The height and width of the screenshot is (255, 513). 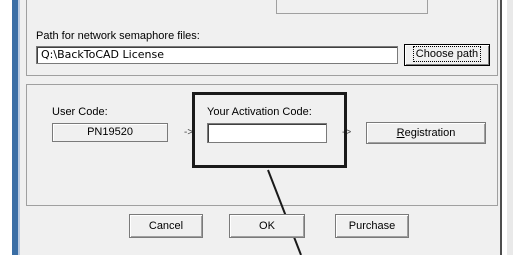 What do you see at coordinates (430, 133) in the screenshot?
I see `registration-label: egistration` at bounding box center [430, 133].